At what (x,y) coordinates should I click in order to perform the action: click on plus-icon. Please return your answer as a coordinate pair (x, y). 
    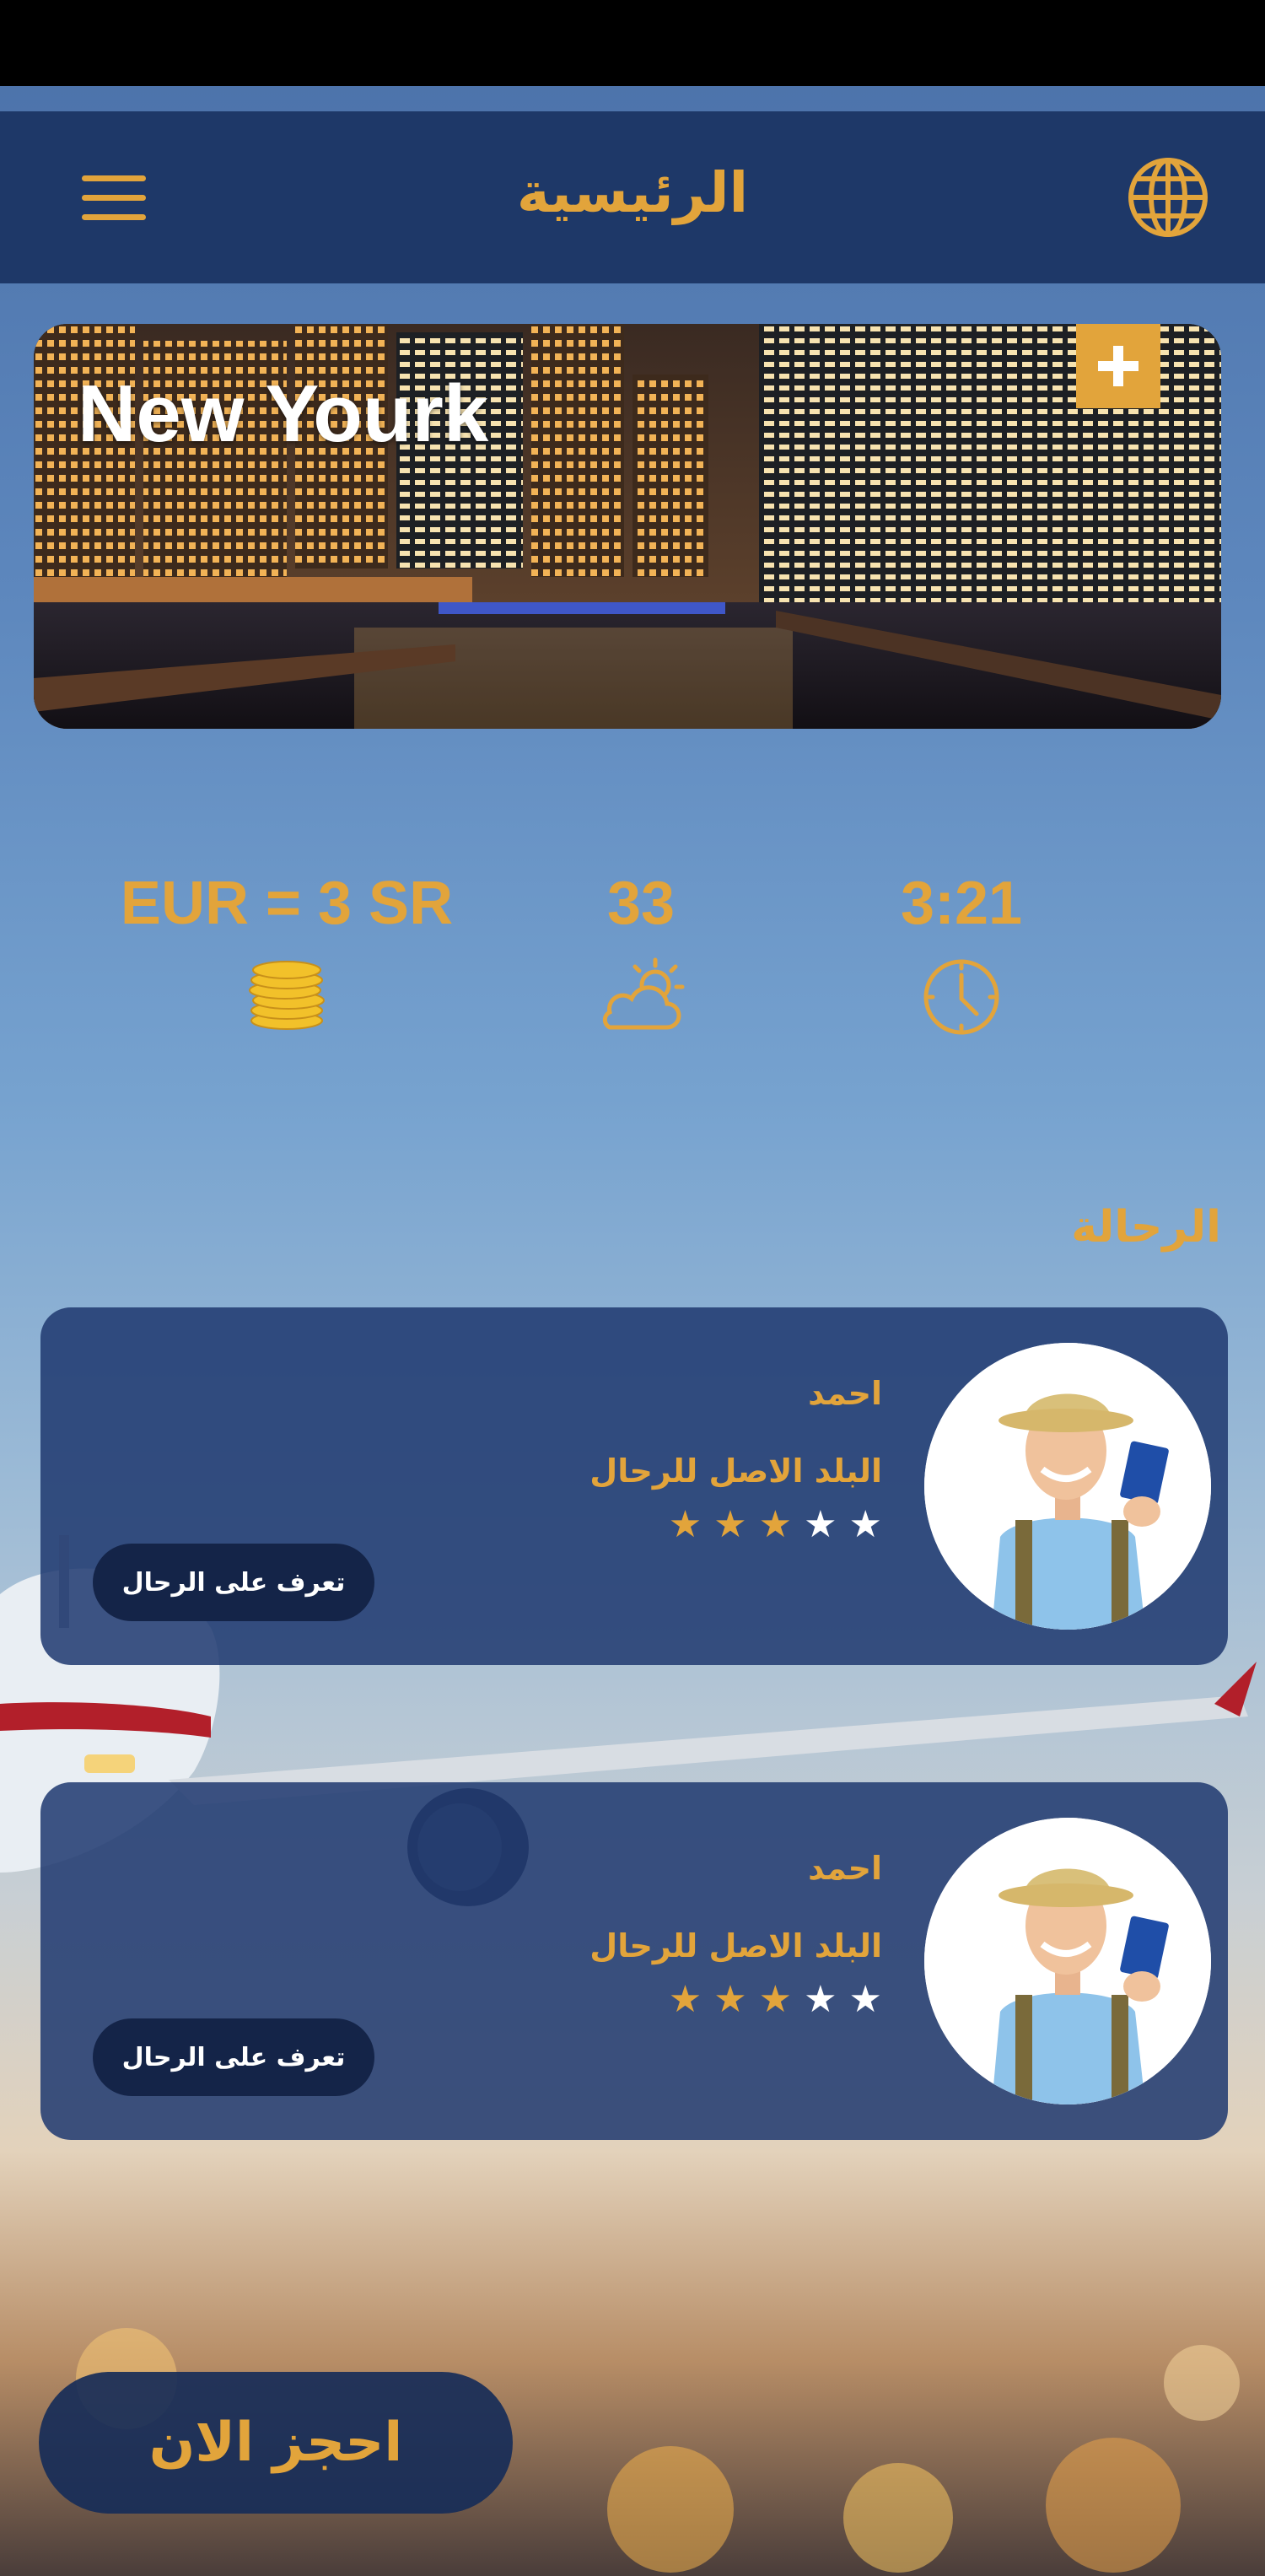
    Looking at the image, I should click on (1118, 366).